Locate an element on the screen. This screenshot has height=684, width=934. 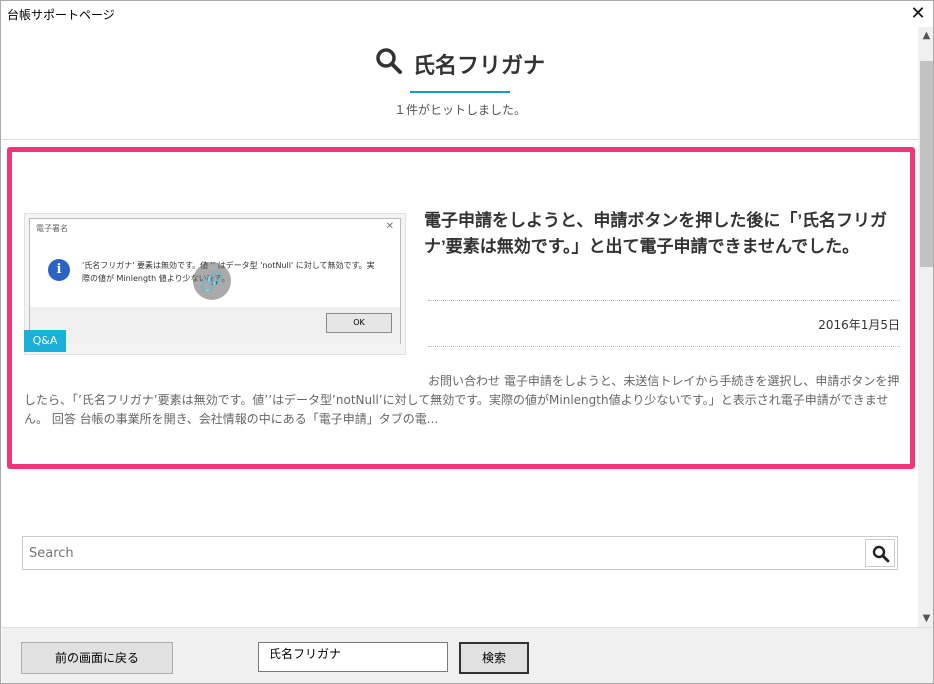
search-submit-button is located at coordinates (880, 553).